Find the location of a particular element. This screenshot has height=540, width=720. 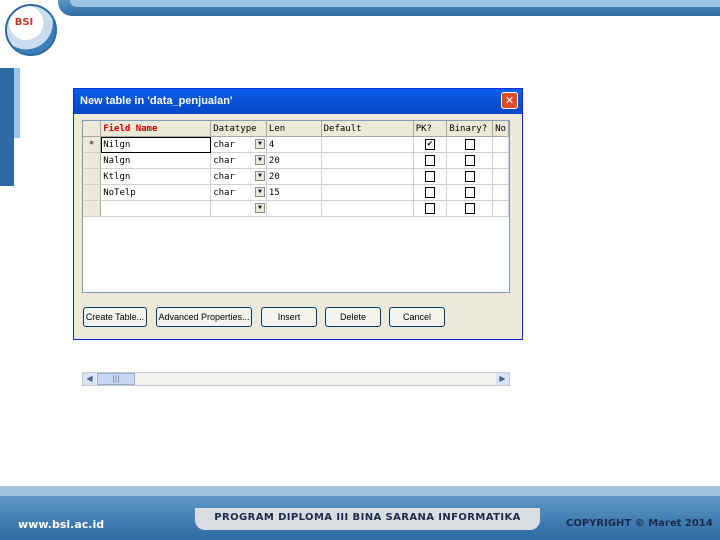

insert-button: Insert is located at coordinates (289, 317).